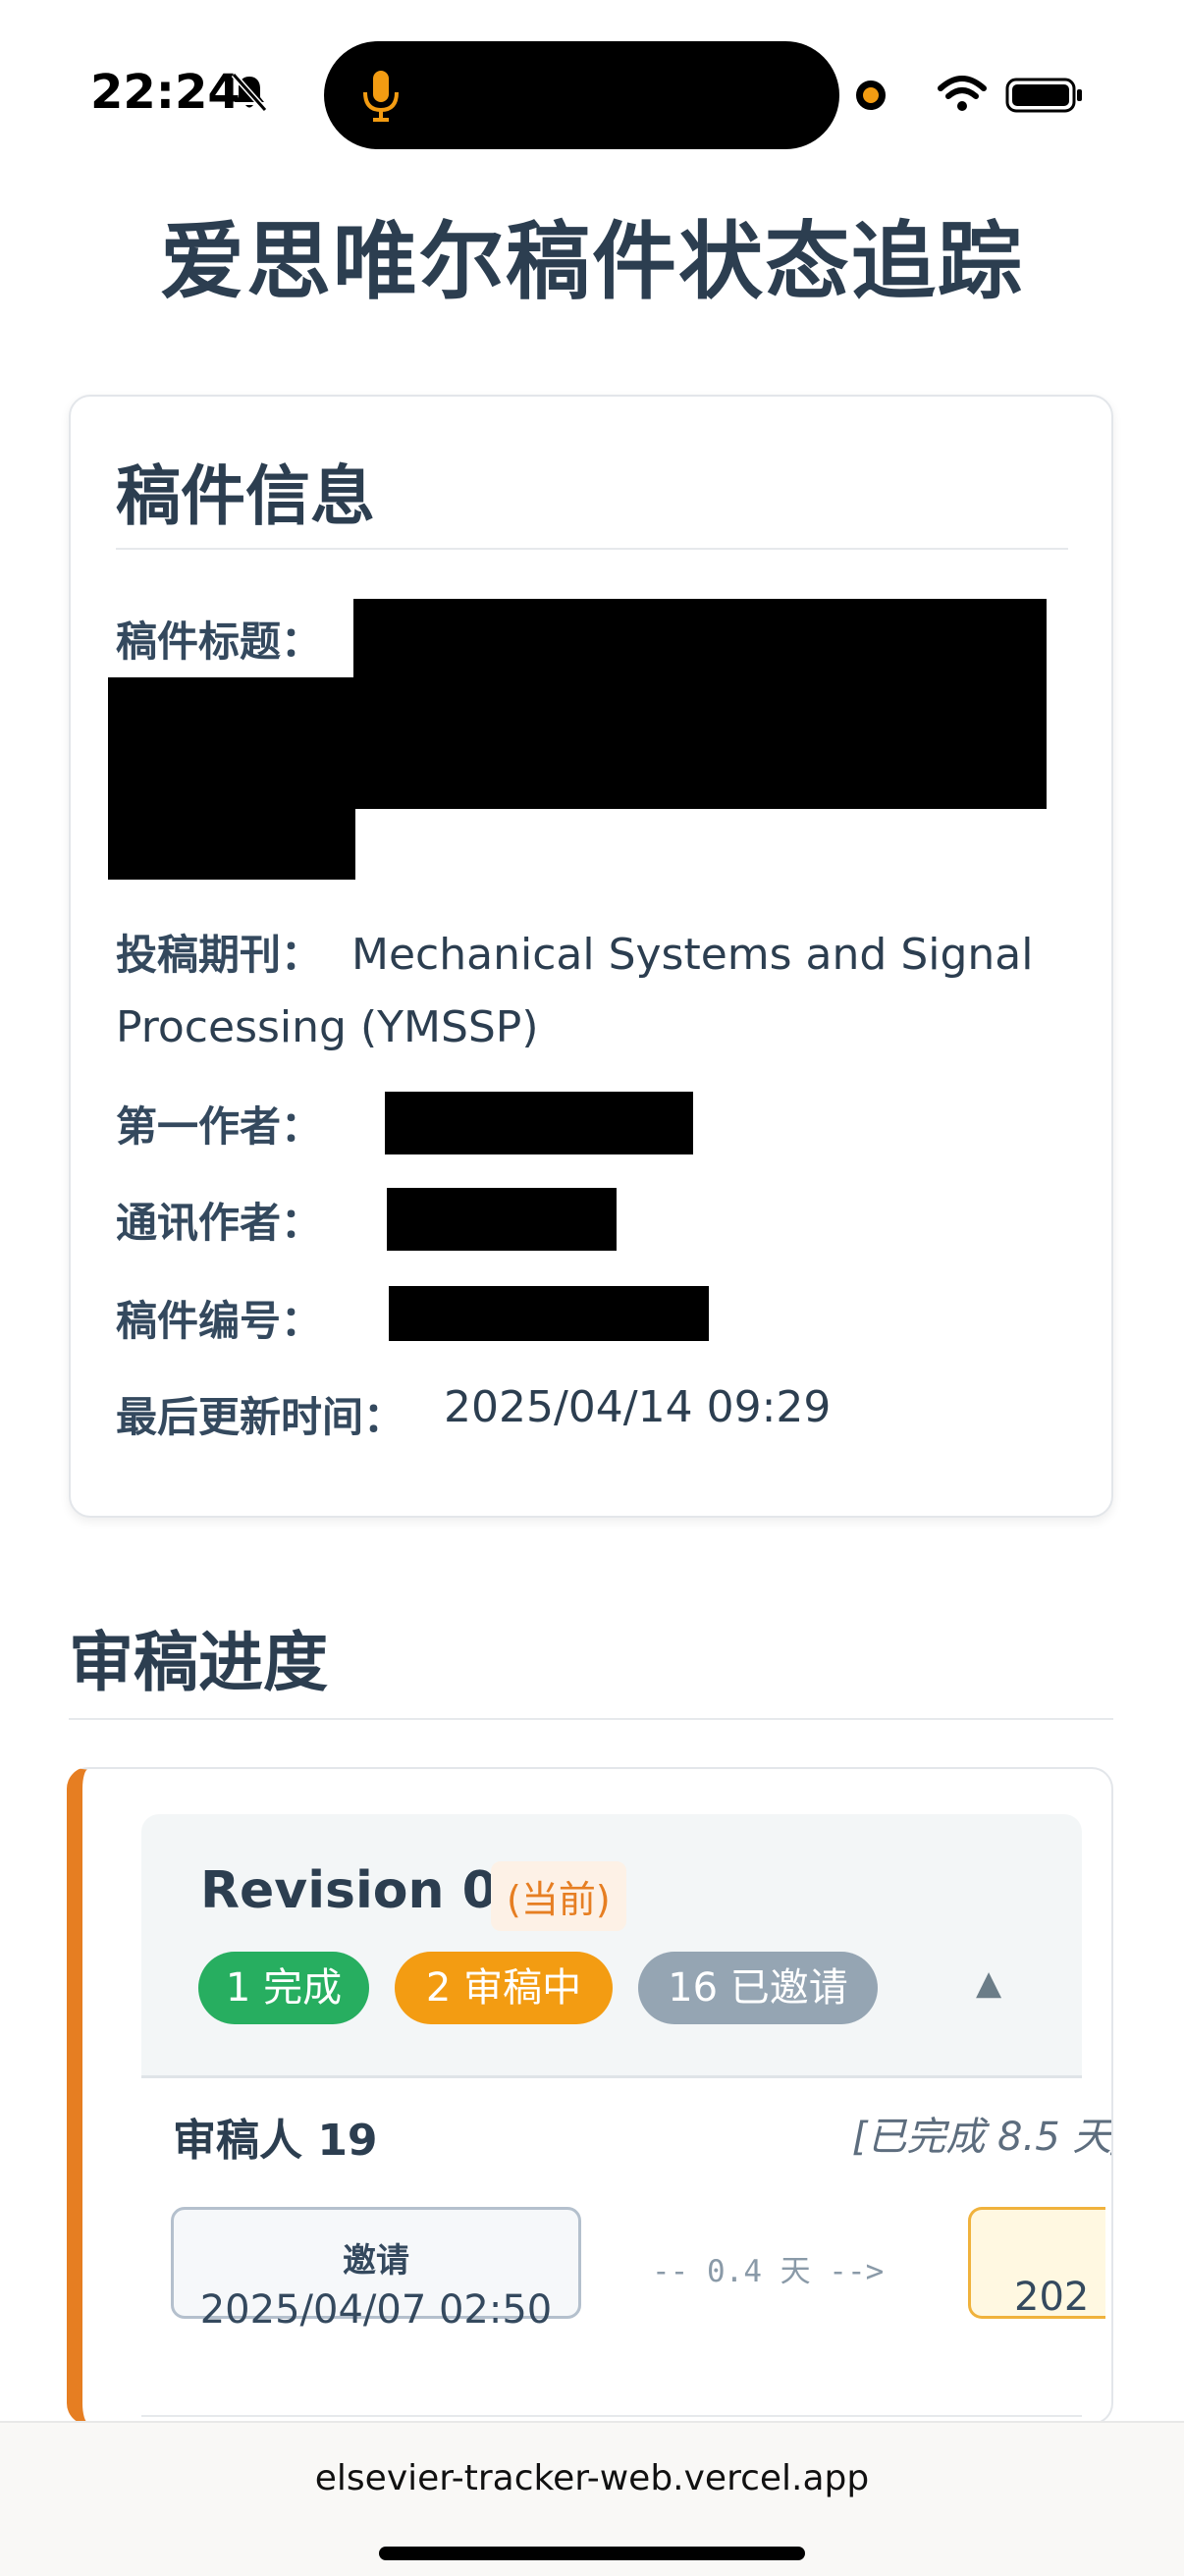 The width and height of the screenshot is (1184, 2576). Describe the element at coordinates (592, 2553) in the screenshot. I see `home-indicator` at that location.